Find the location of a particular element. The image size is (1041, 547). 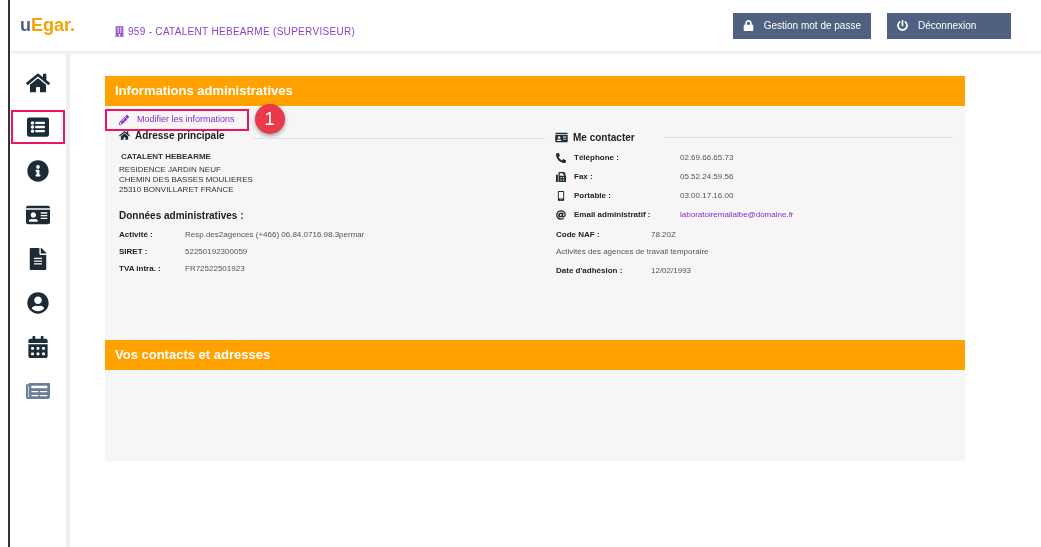

logout-button: Déconnexion is located at coordinates (949, 25).